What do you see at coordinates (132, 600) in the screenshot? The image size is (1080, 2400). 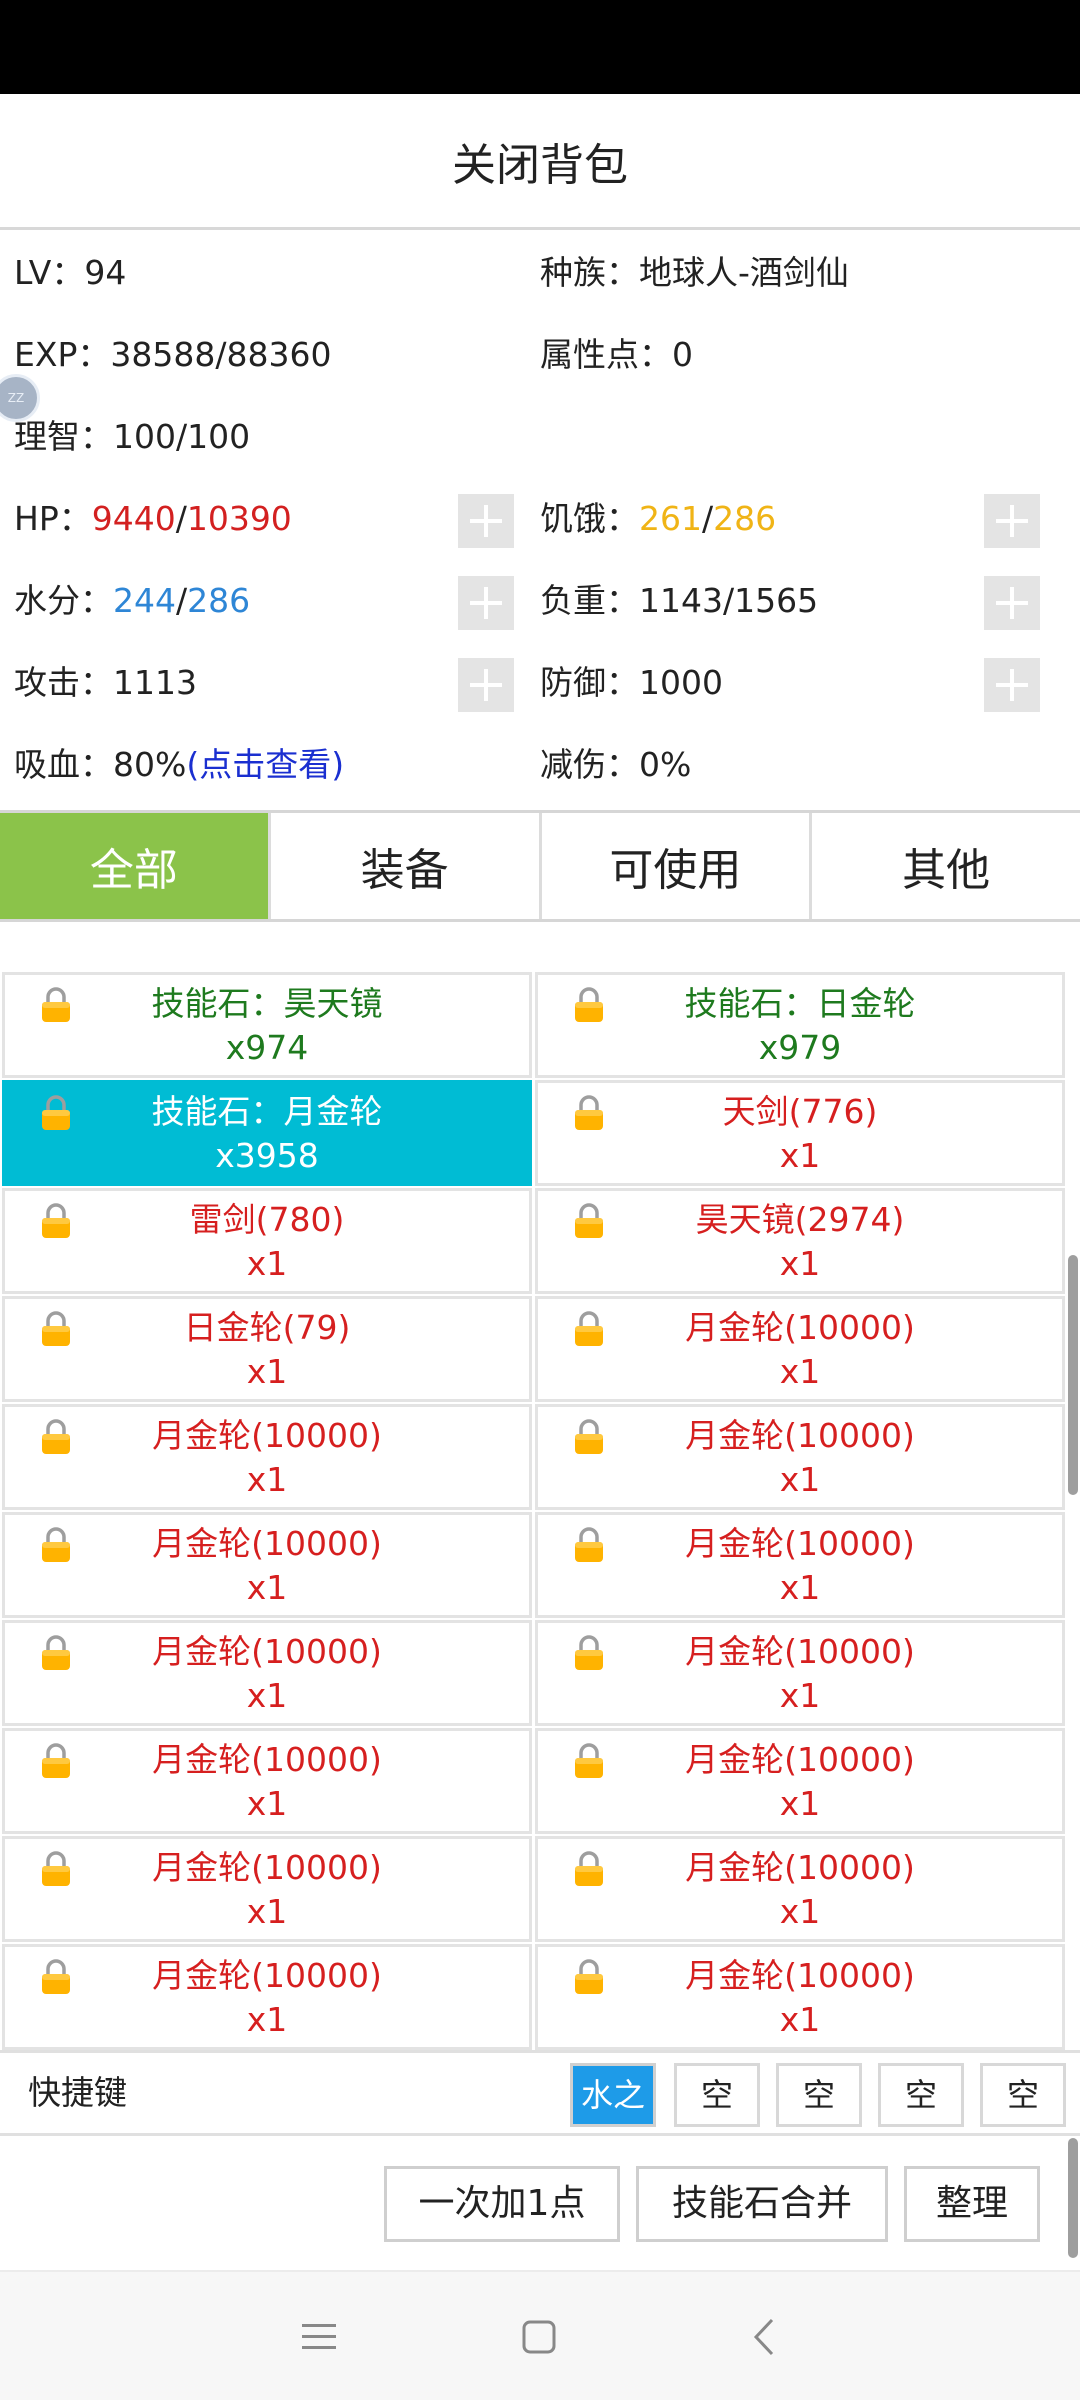 I see `stat-water: 水分：244/286` at bounding box center [132, 600].